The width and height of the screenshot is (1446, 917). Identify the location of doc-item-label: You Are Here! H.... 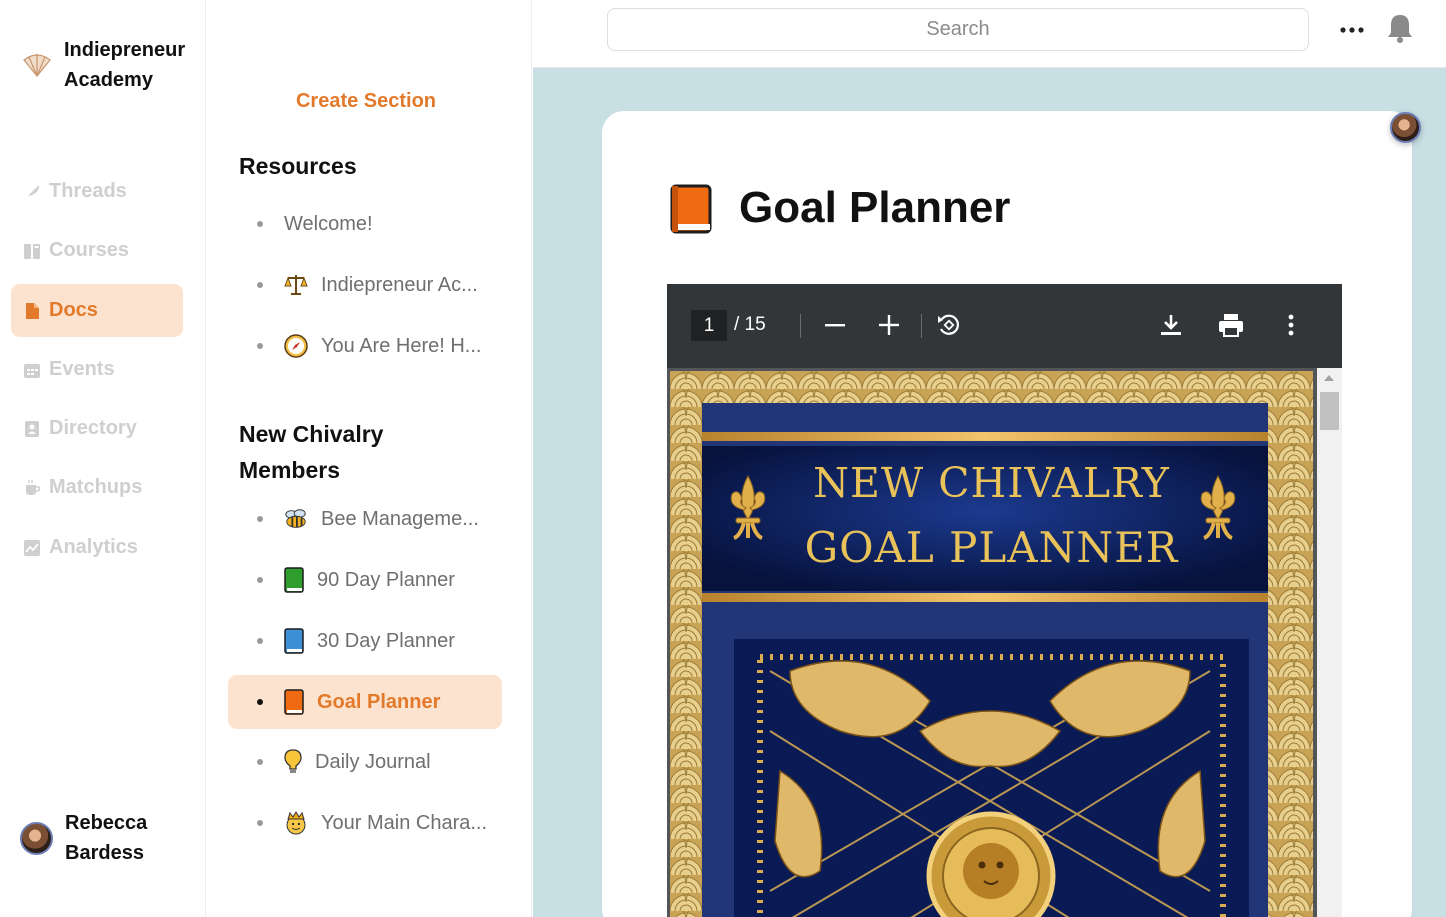
(401, 345).